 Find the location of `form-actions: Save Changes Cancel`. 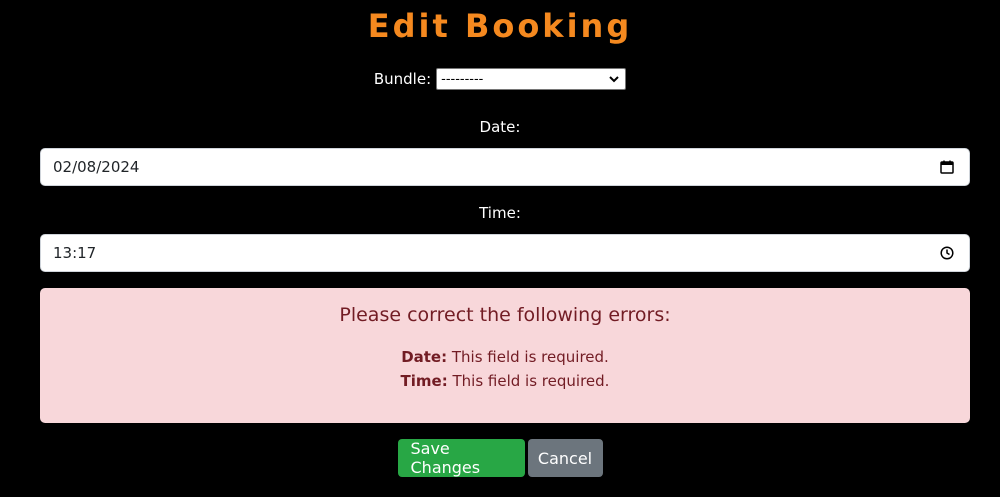

form-actions: Save Changes Cancel is located at coordinates (500, 458).